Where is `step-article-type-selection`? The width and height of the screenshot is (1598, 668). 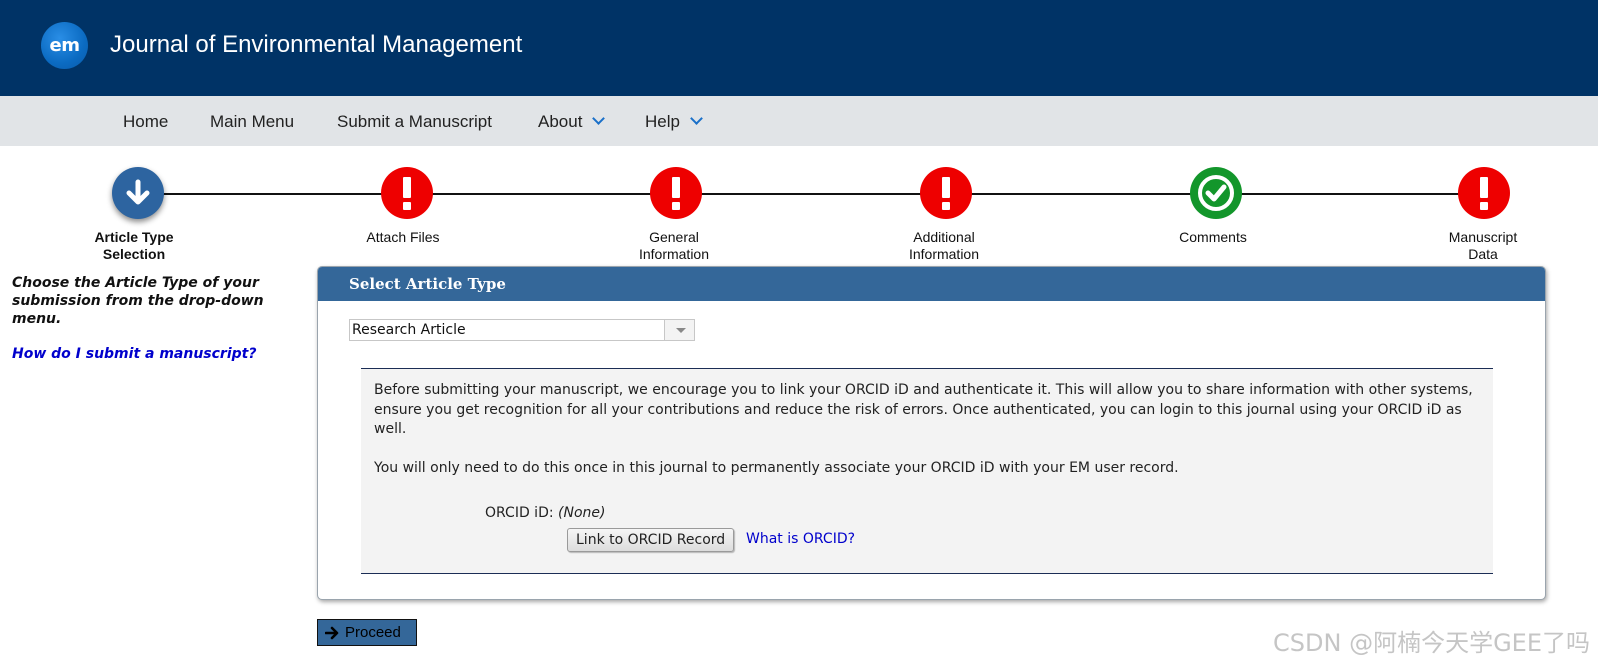 step-article-type-selection is located at coordinates (138, 193).